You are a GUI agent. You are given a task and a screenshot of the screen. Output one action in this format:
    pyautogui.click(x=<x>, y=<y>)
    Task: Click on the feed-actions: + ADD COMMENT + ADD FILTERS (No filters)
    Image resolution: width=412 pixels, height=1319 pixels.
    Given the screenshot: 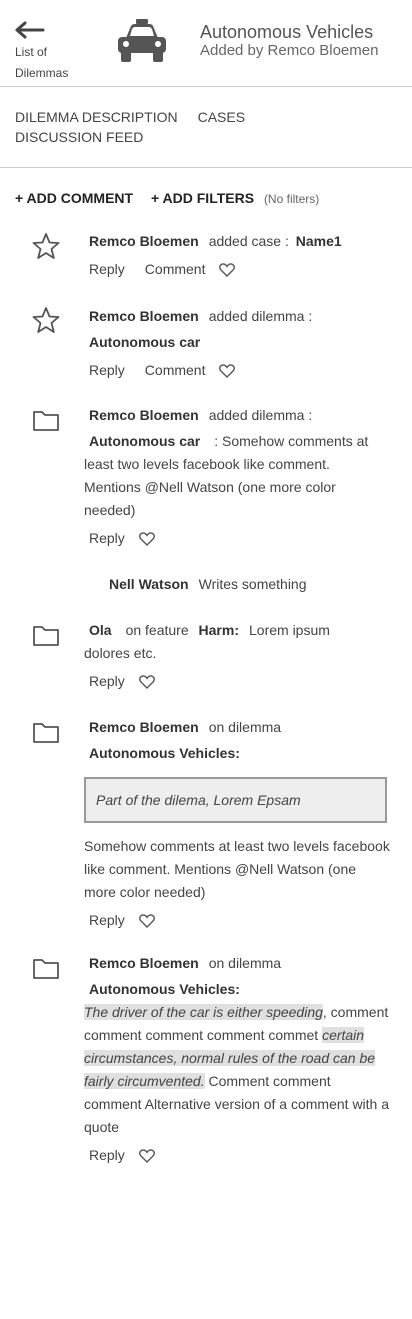 What is the action you would take?
    pyautogui.click(x=167, y=198)
    